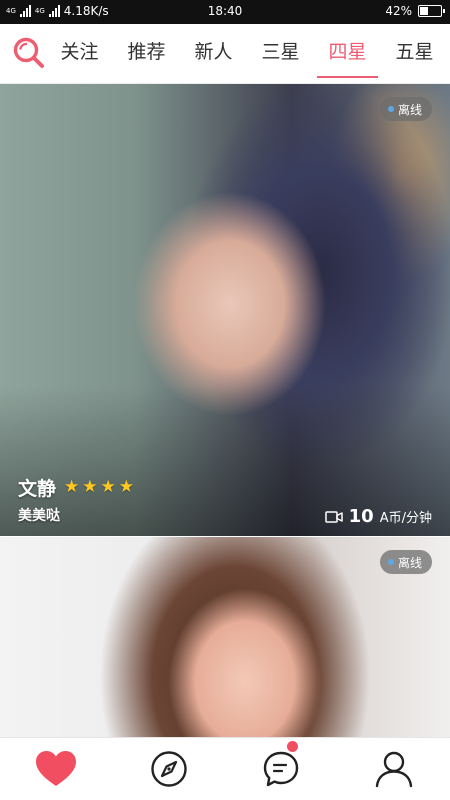  What do you see at coordinates (378, 516) in the screenshot?
I see `call-price: 10 A币/分钟` at bounding box center [378, 516].